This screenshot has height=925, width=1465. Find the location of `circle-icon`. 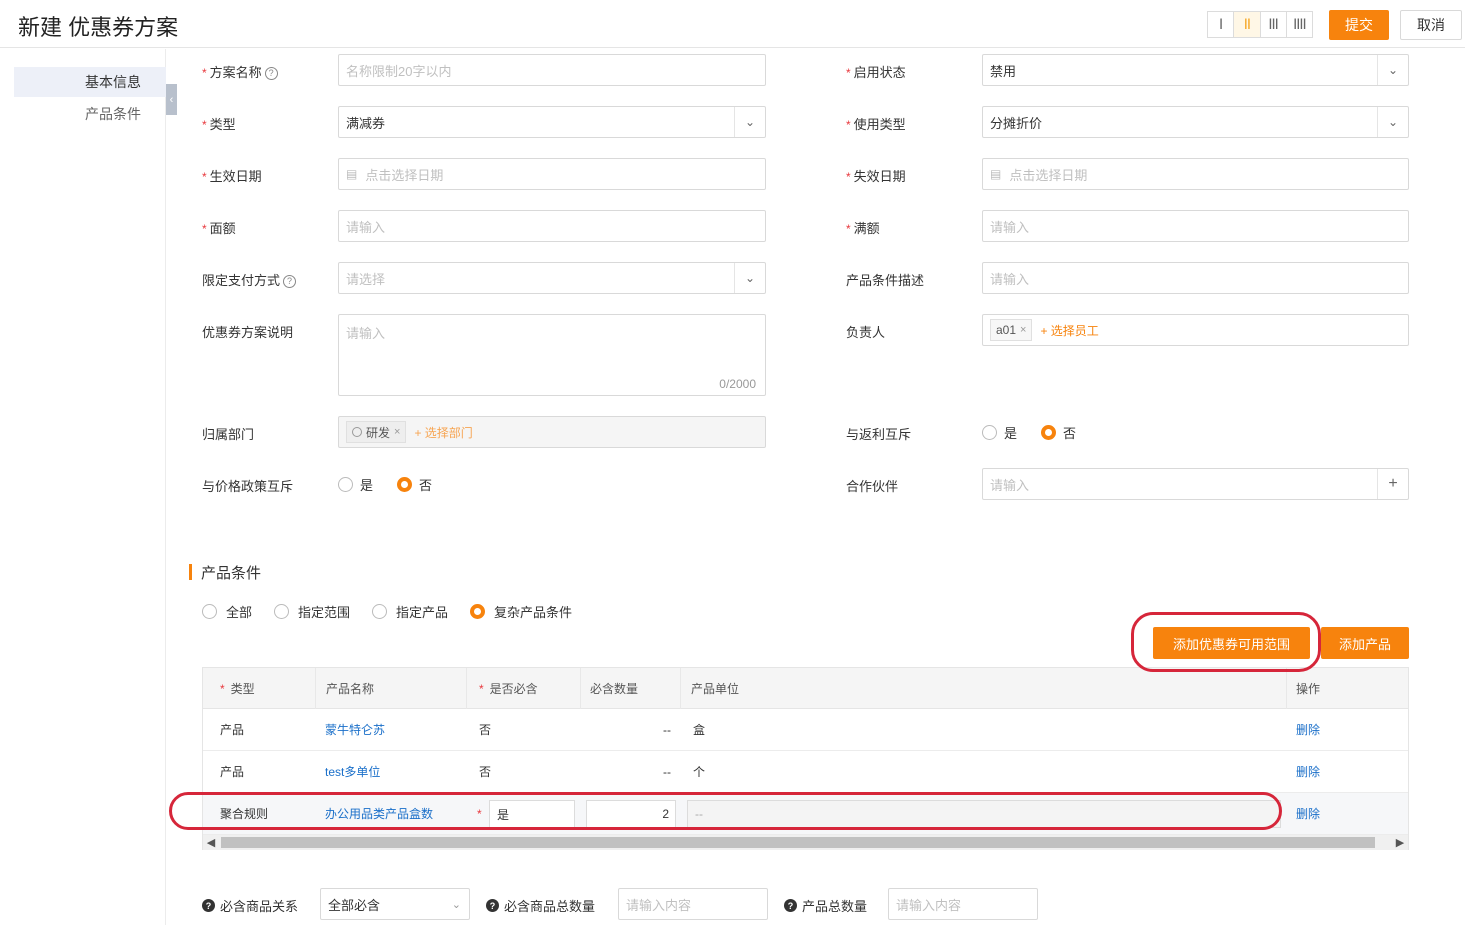

circle-icon is located at coordinates (357, 432).